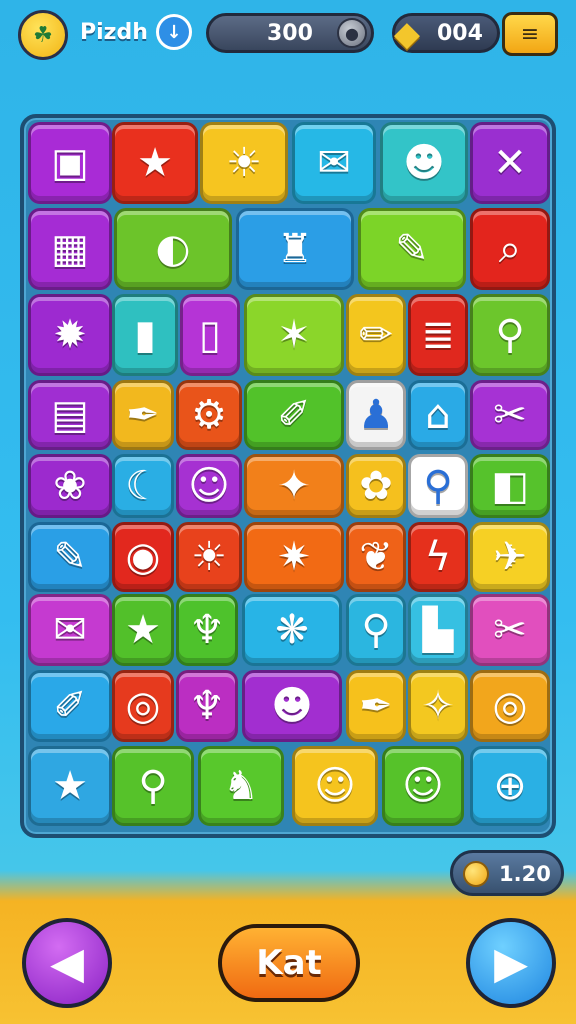 The image size is (576, 1024). I want to click on tile-r7c4: ❋, so click(292, 630).